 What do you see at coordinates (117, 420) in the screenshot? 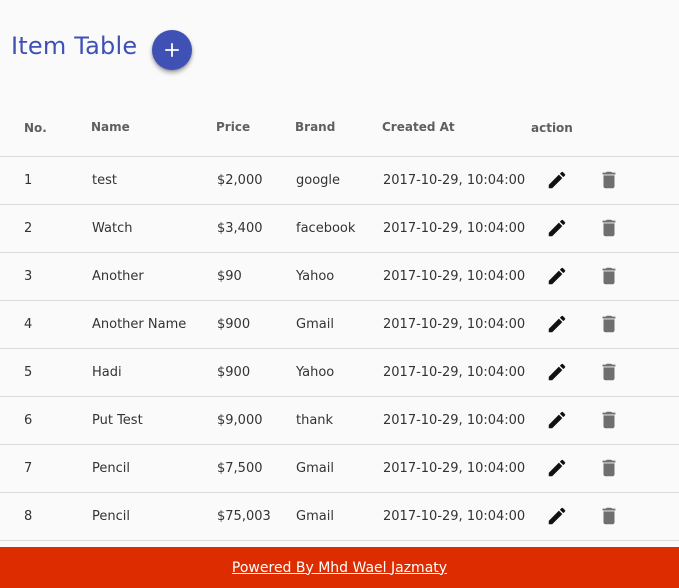
I see `cell-name: Put Test` at bounding box center [117, 420].